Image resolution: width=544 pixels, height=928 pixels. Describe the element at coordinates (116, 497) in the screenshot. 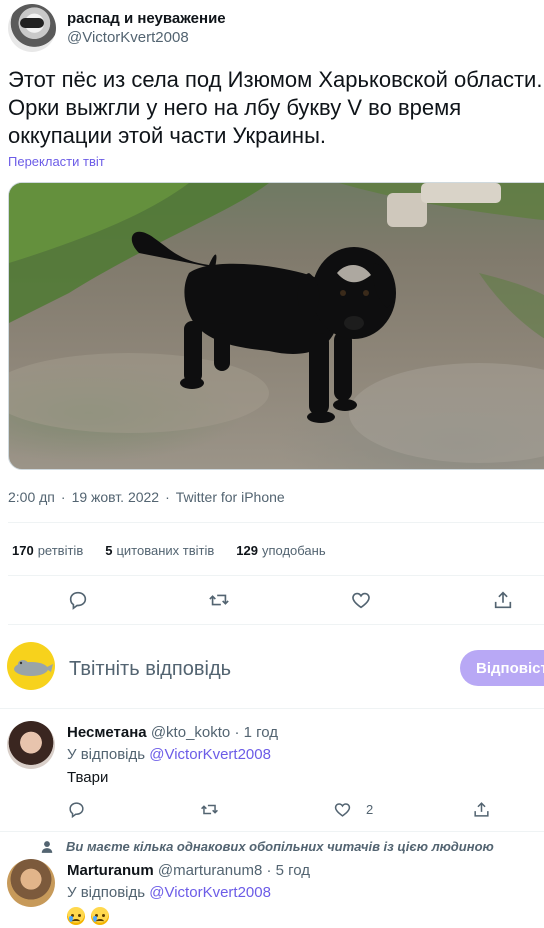

I see `tweet-date: 19 жовт. 2022` at that location.